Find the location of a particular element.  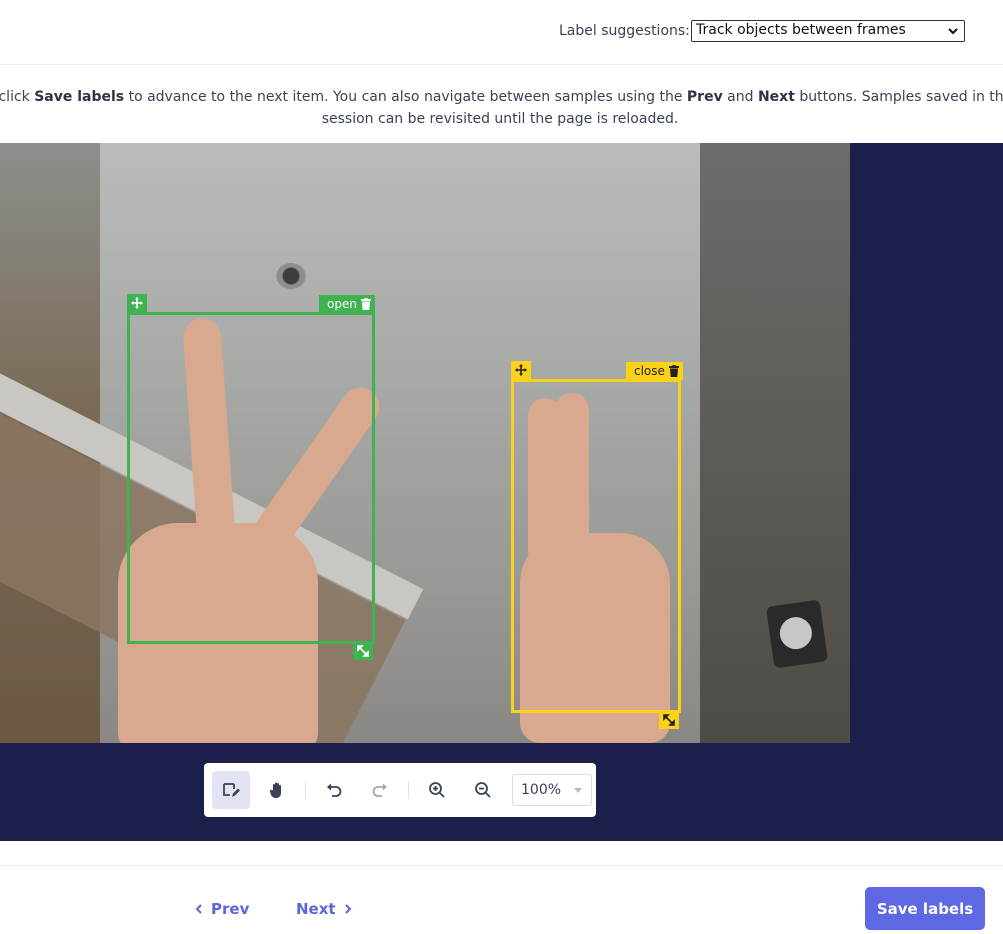

redo-icon is located at coordinates (379, 790).